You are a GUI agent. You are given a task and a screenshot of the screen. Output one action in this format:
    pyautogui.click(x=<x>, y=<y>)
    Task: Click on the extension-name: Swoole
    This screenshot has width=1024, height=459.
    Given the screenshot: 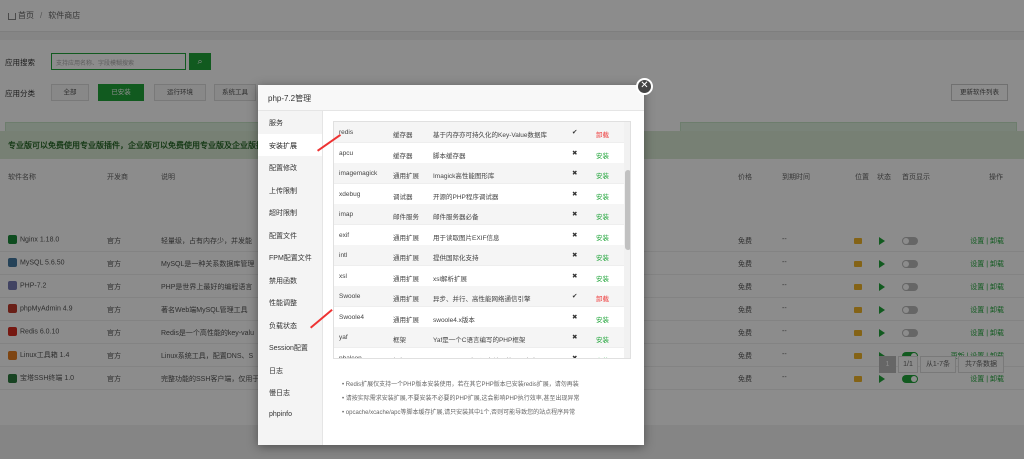 What is the action you would take?
    pyautogui.click(x=350, y=296)
    